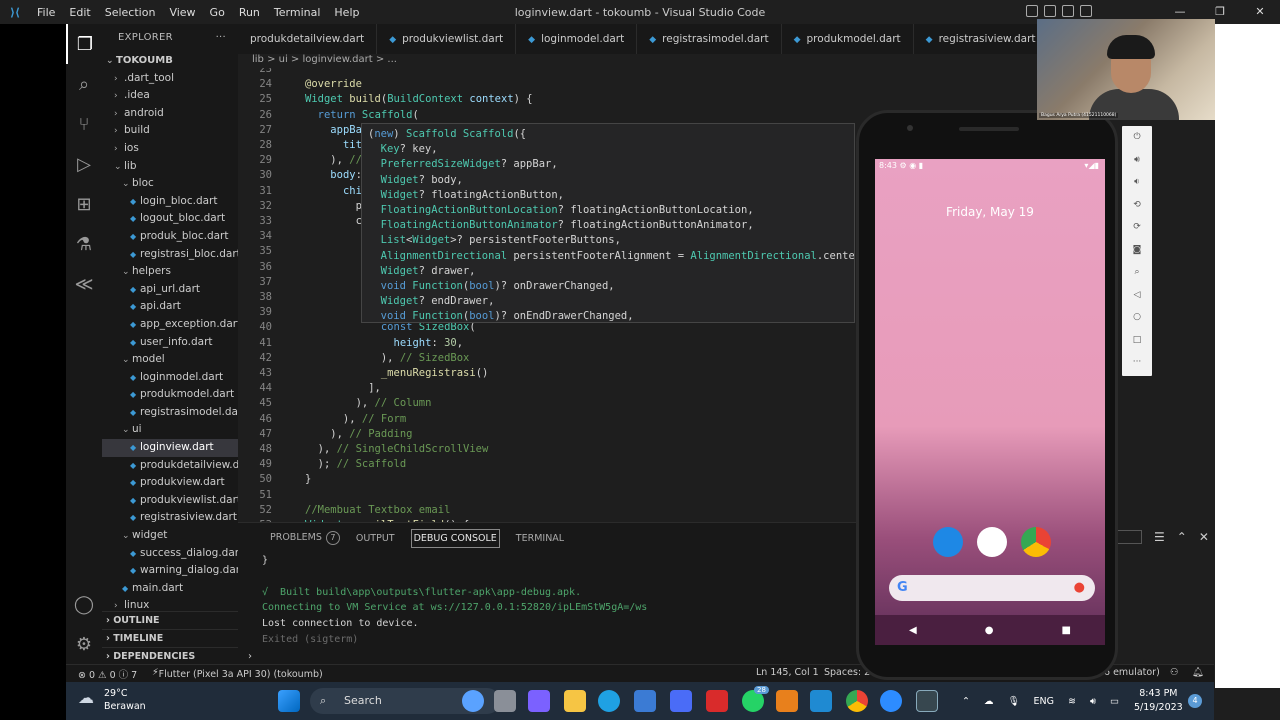  Describe the element at coordinates (375, 538) in the screenshot. I see `tab-output: OUTPUT` at that location.